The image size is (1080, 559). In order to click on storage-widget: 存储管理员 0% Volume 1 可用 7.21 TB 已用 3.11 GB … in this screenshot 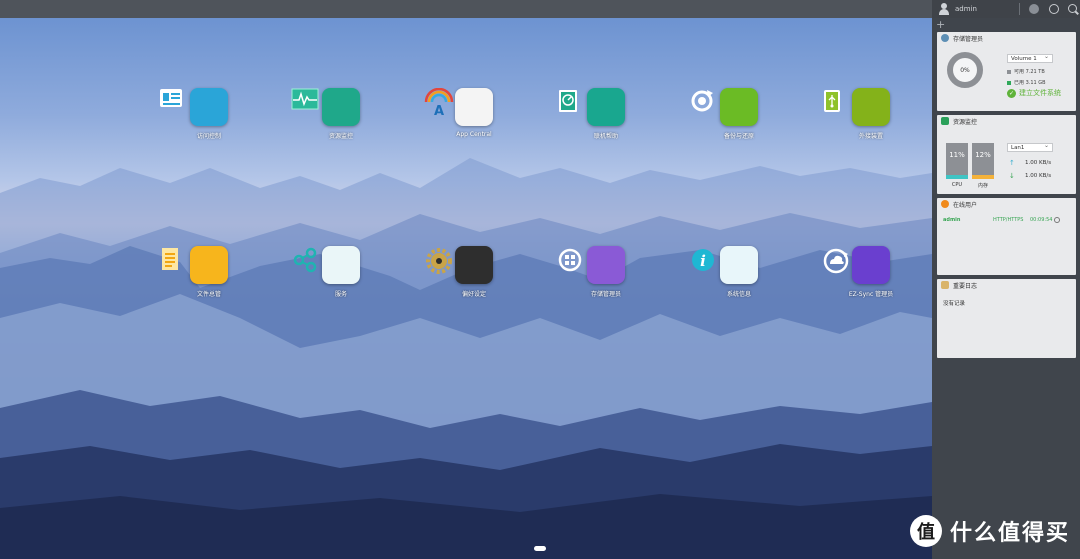, I will do `click(1006, 71)`.